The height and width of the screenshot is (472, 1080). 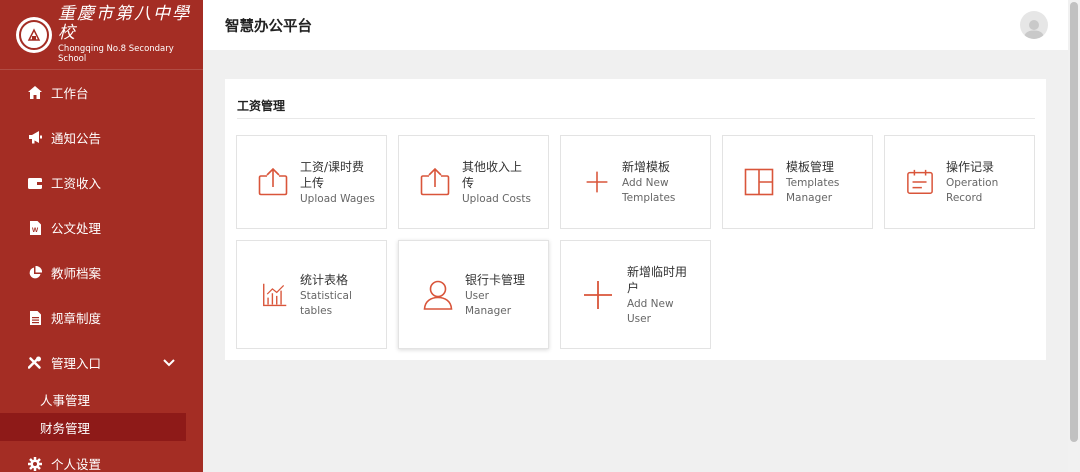 I want to click on user-avatar, so click(x=1034, y=25).